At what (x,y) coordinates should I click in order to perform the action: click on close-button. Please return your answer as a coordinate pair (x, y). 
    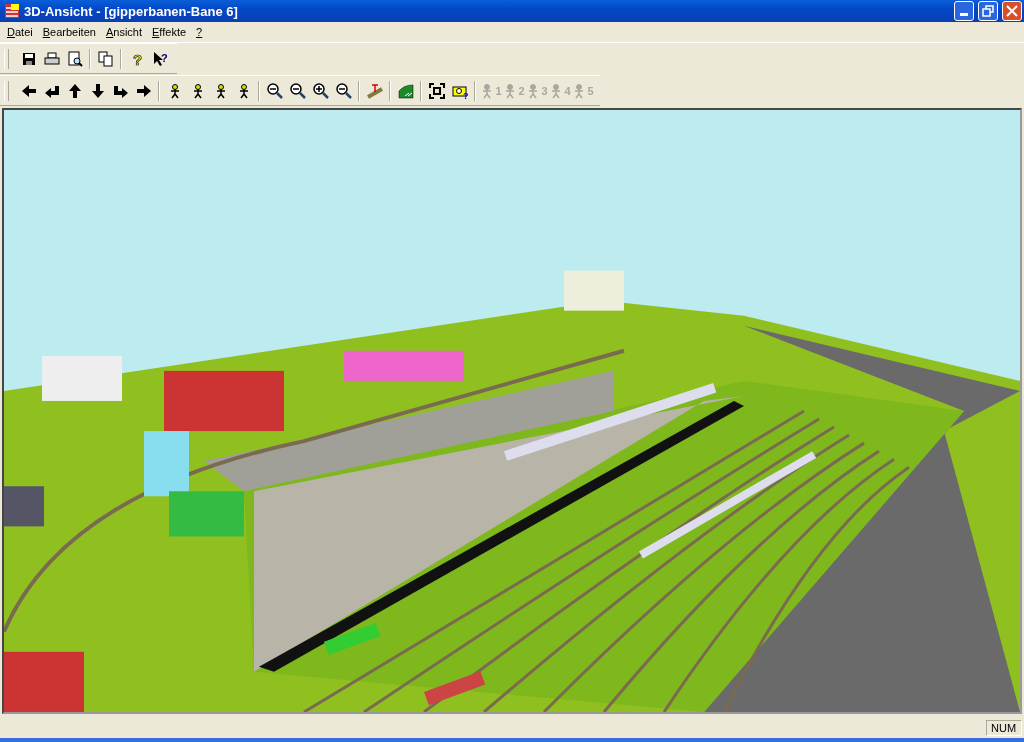
    Looking at the image, I should click on (1012, 11).